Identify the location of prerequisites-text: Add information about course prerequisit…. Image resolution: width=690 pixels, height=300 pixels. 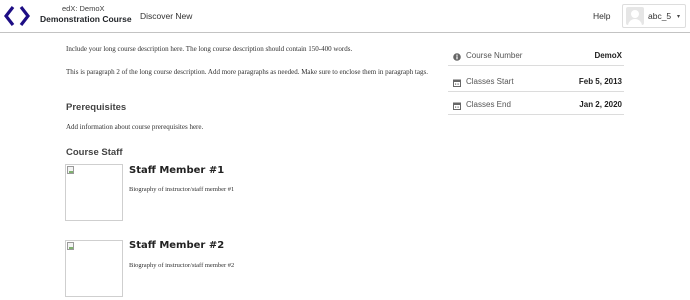
(135, 127).